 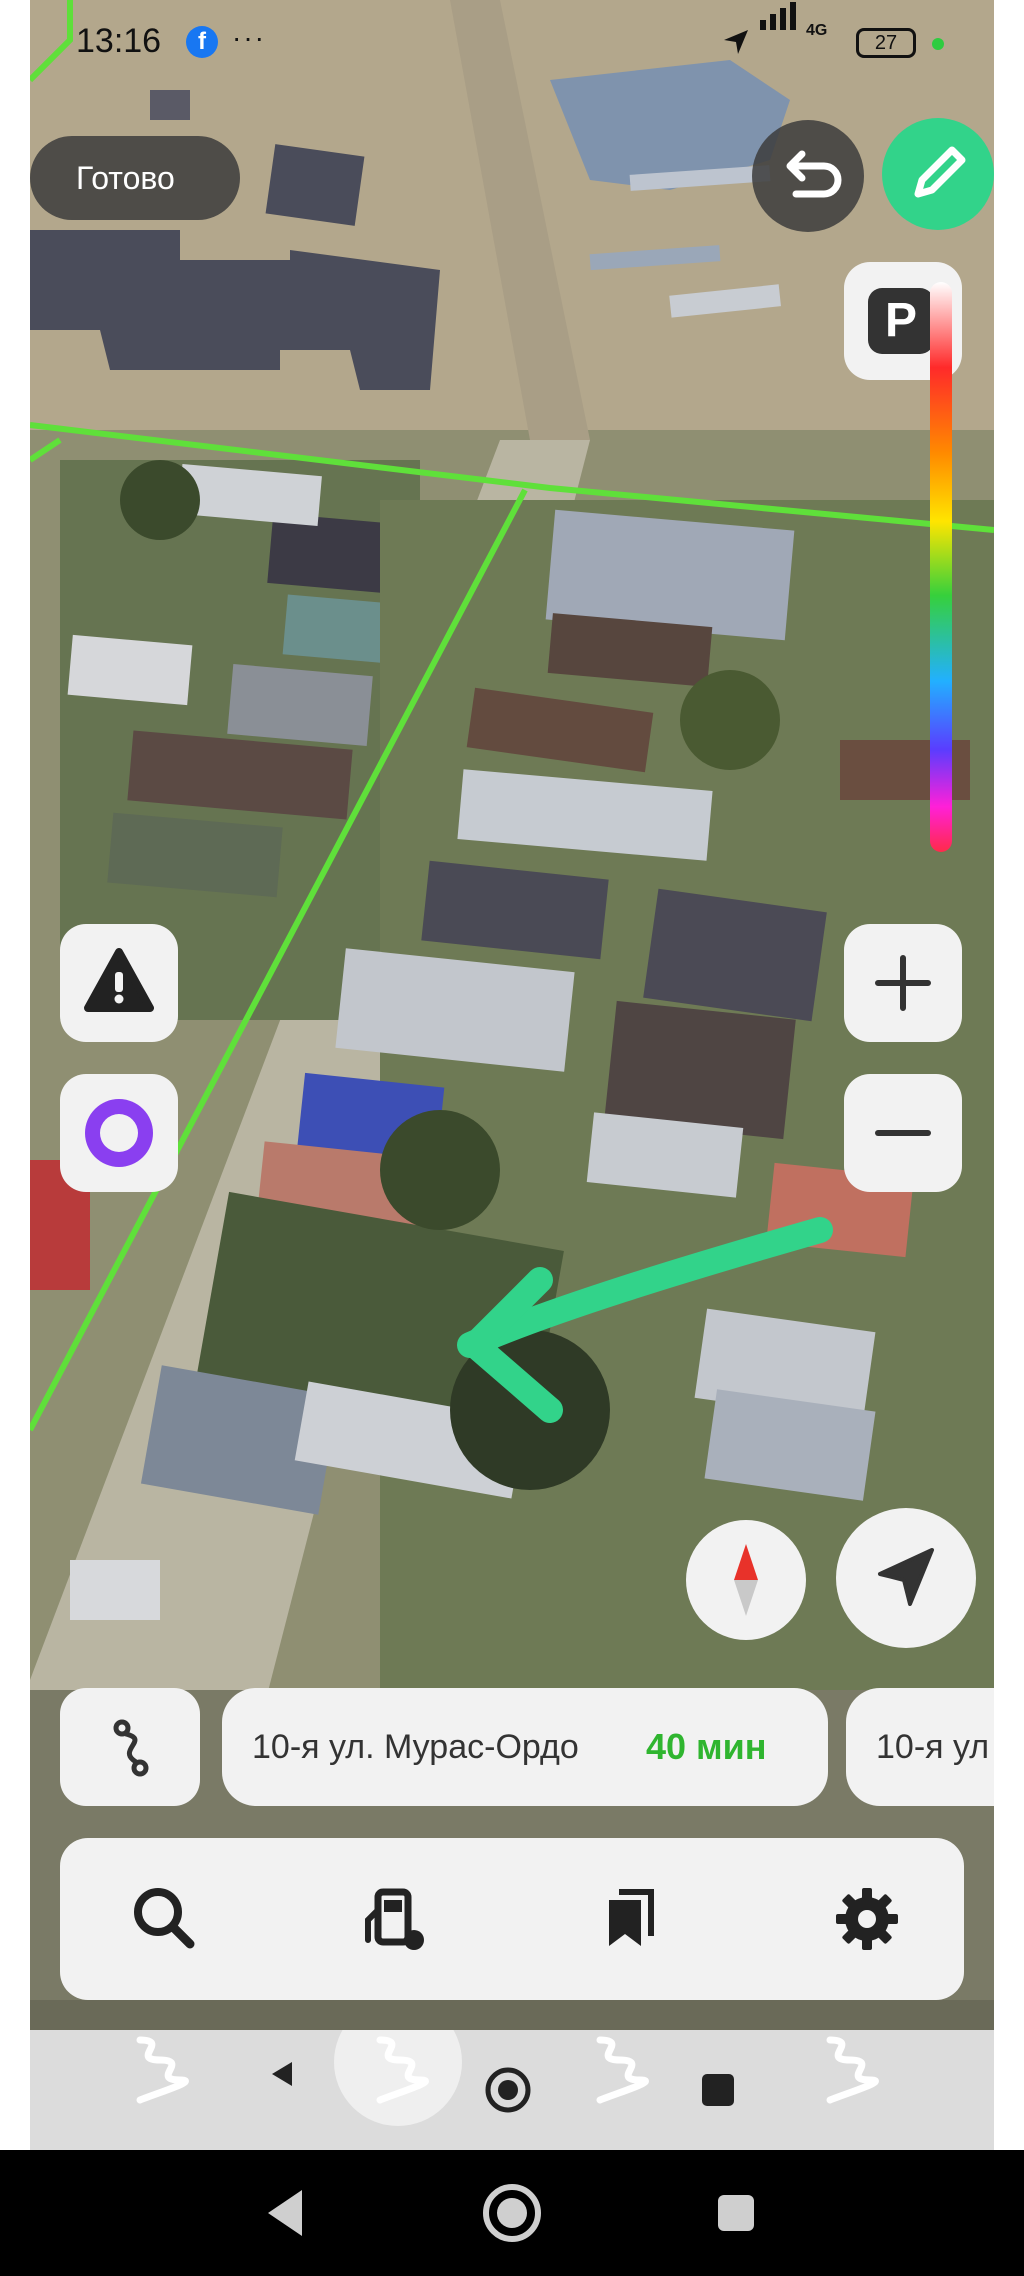 I want to click on recents-icon, so click(x=736, y=2213).